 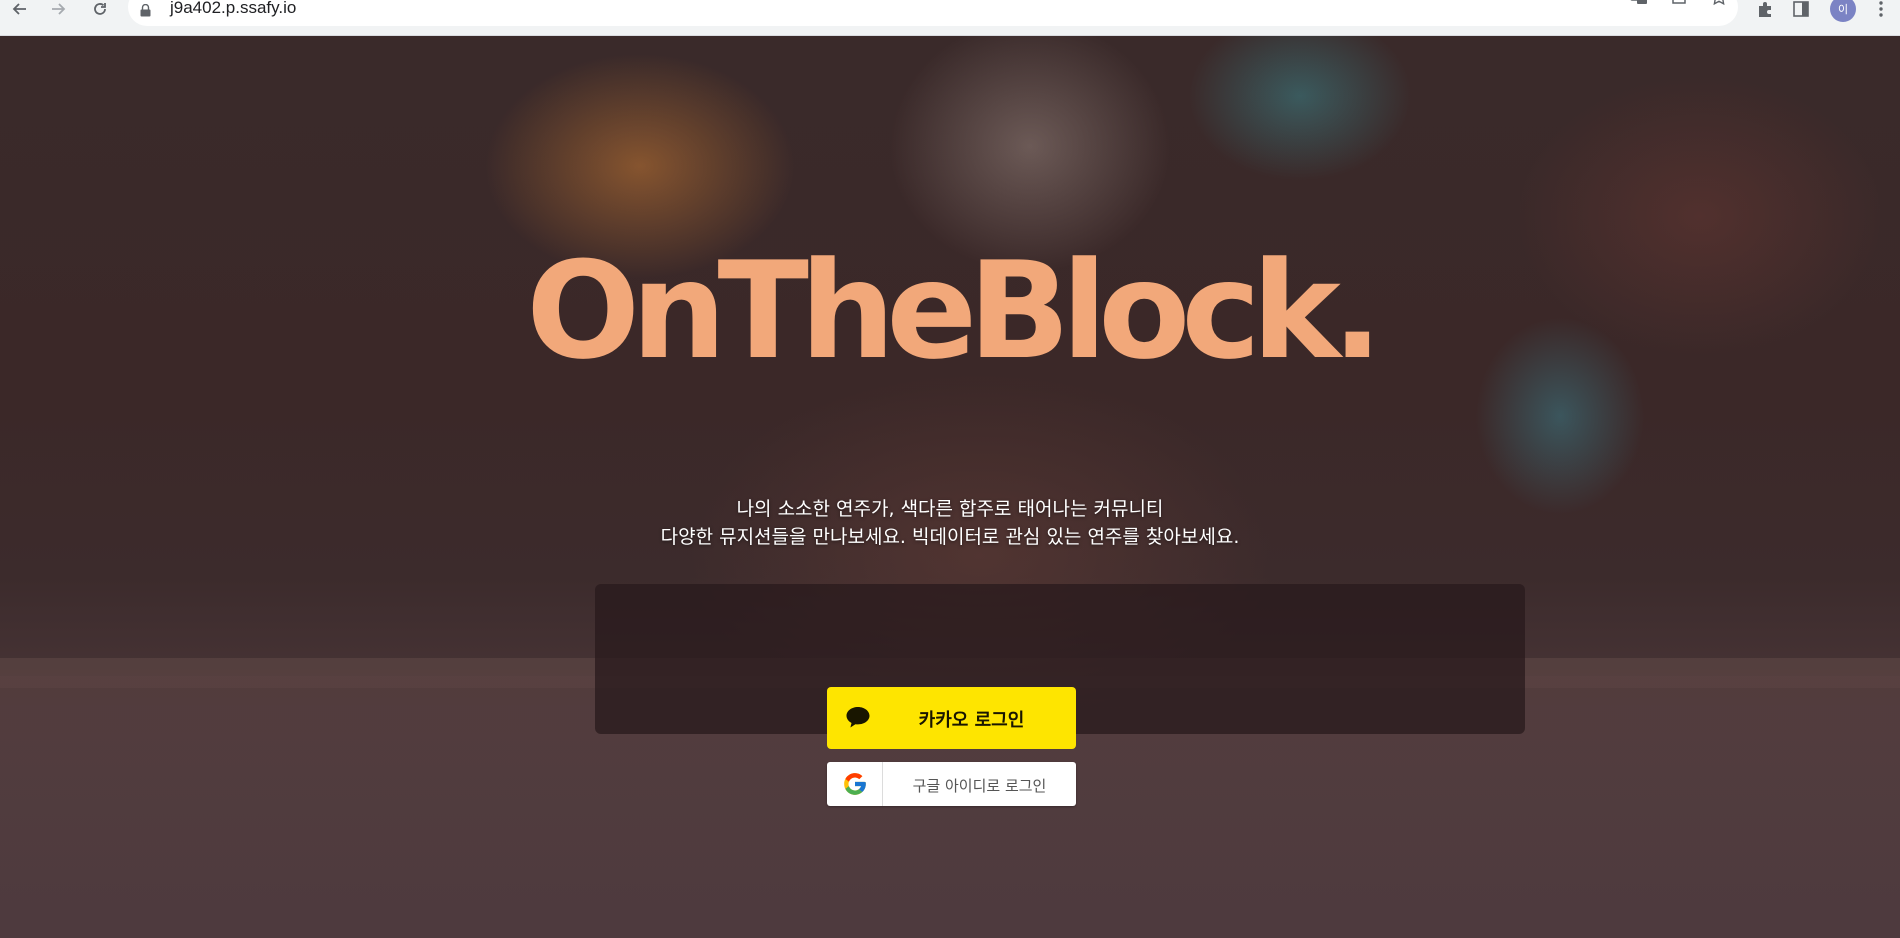 What do you see at coordinates (979, 786) in the screenshot?
I see `google-login-label: 구글 아이디로 로그인` at bounding box center [979, 786].